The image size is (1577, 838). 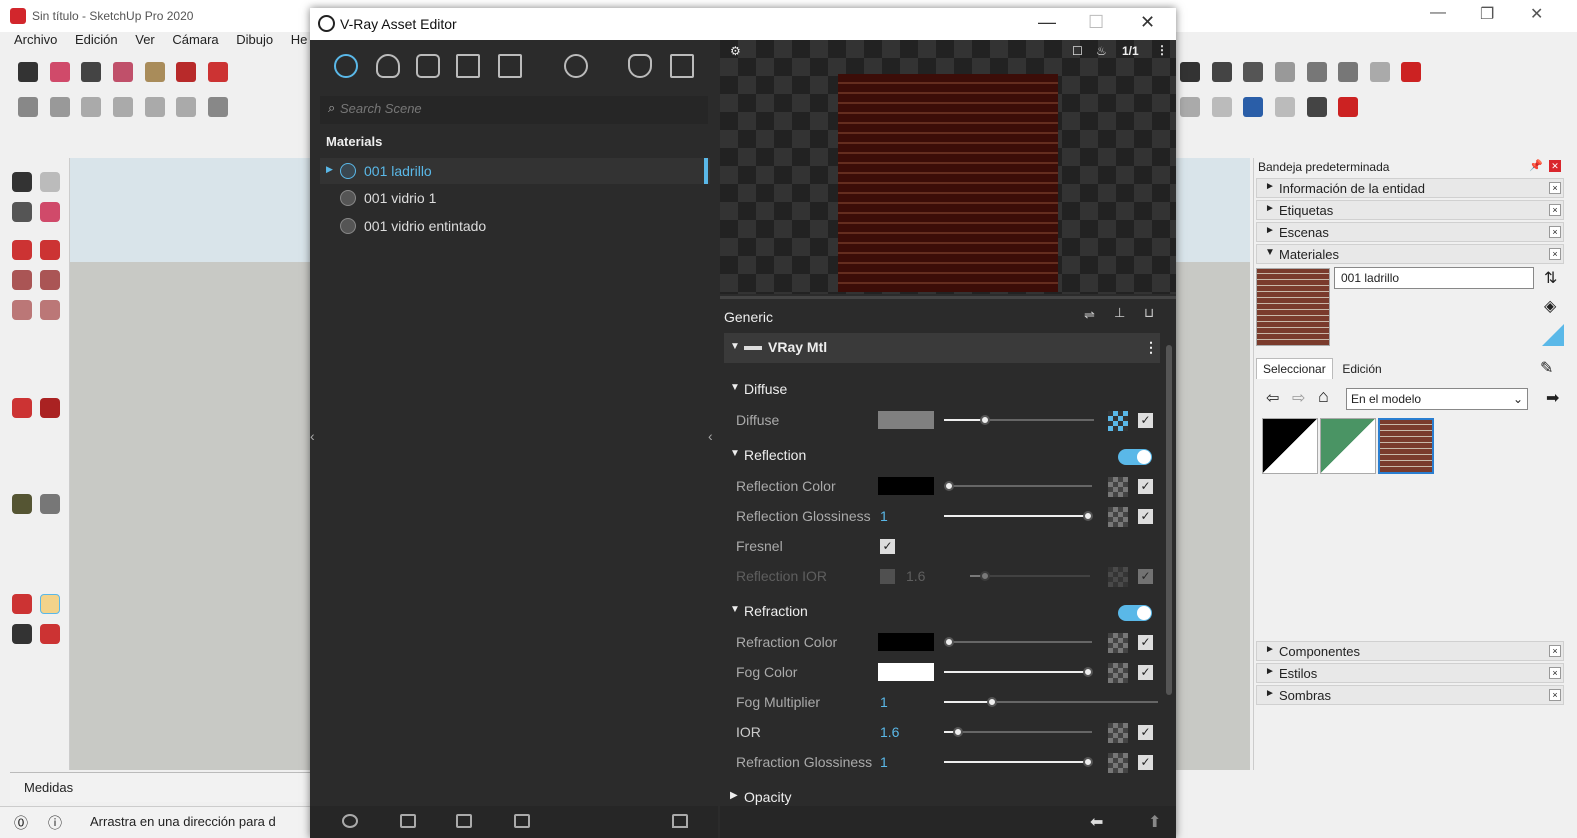 I want to click on save-asset-icon: ⊔, so click(x=1149, y=313).